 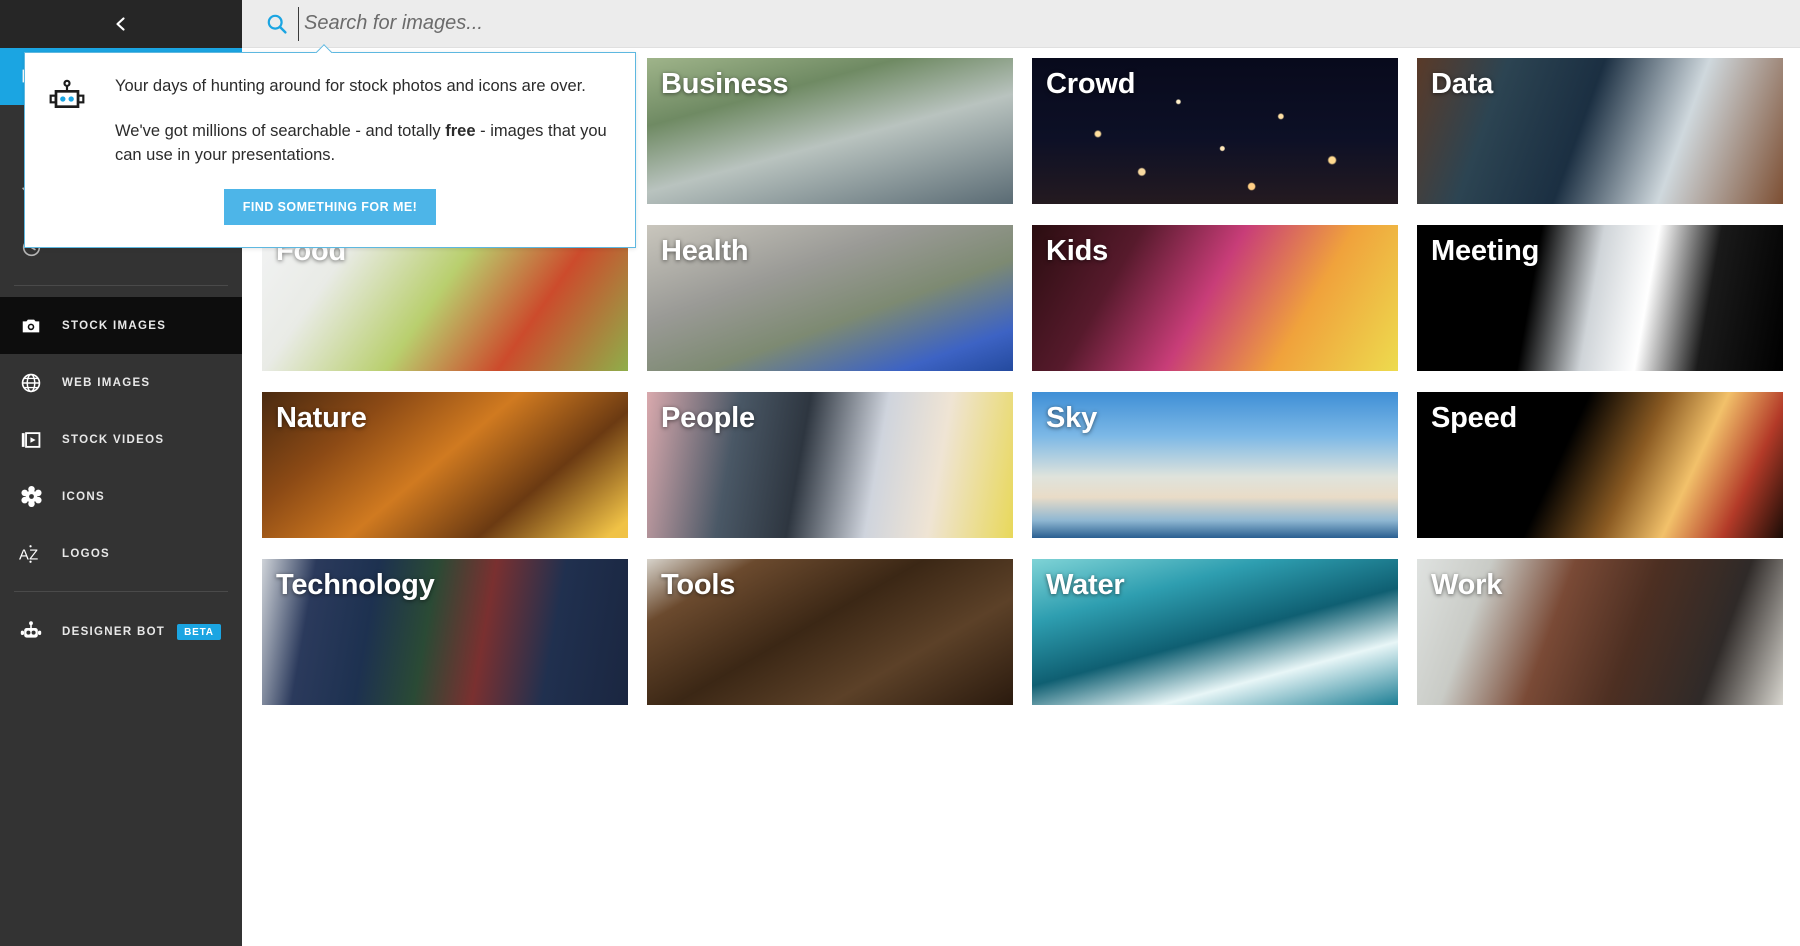 I want to click on status-badge: BETA, so click(x=199, y=631).